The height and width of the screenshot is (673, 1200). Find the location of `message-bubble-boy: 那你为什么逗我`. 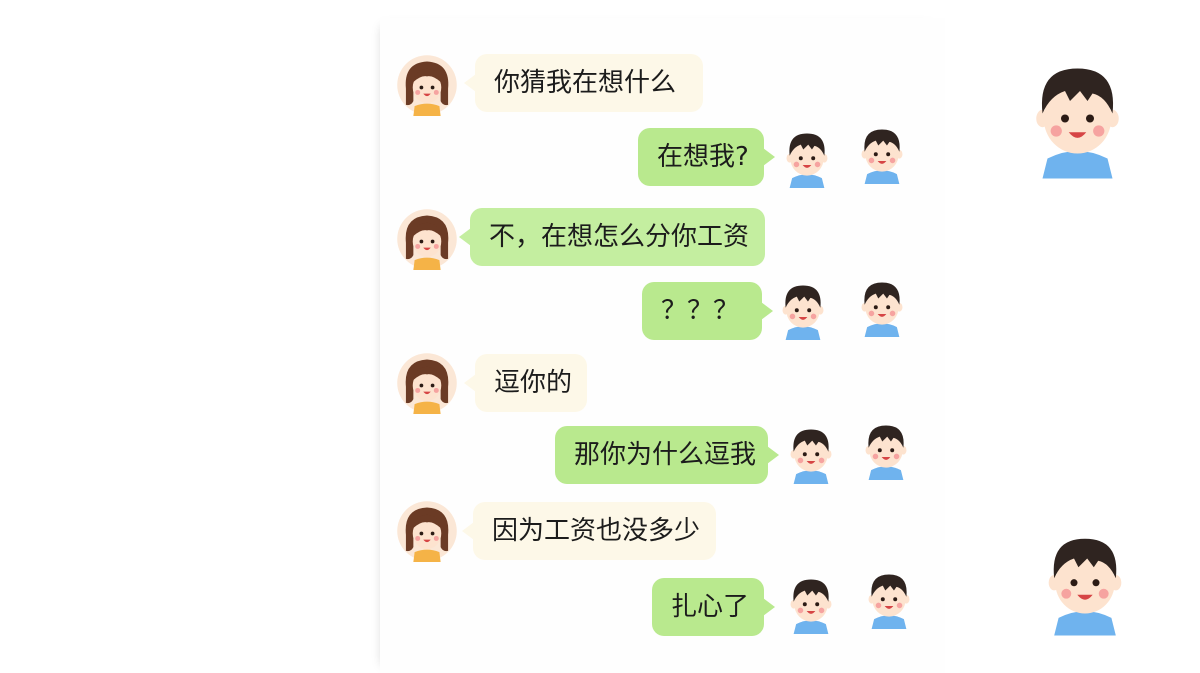

message-bubble-boy: 那你为什么逗我 is located at coordinates (667, 455).